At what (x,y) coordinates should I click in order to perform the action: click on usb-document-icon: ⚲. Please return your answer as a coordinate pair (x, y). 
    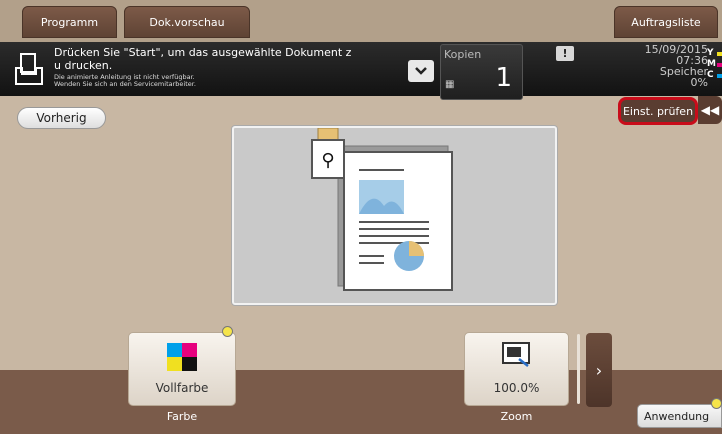
    Looking at the image, I should click on (382, 209).